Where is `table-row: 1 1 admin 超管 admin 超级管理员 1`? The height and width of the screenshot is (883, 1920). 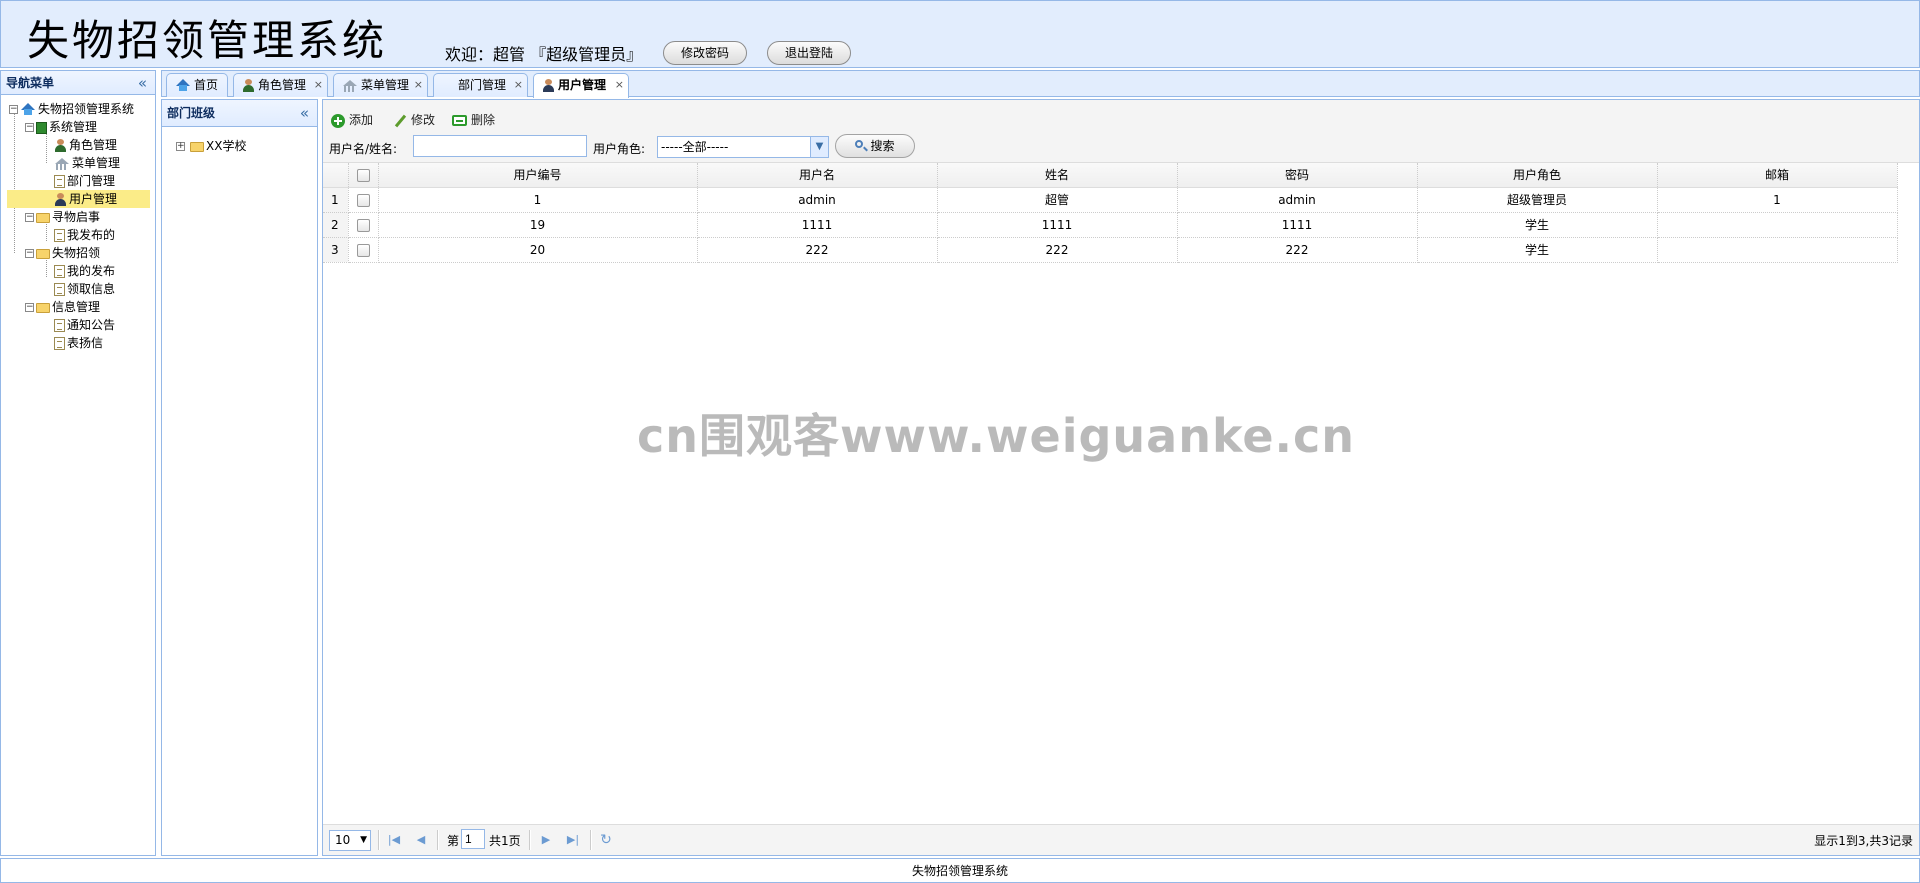
table-row: 1 1 admin 超管 admin 超级管理员 1 is located at coordinates (1110, 200).